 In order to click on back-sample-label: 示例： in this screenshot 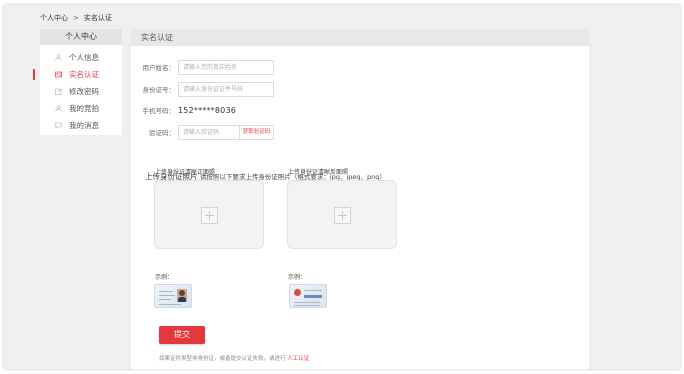, I will do `click(297, 277)`.